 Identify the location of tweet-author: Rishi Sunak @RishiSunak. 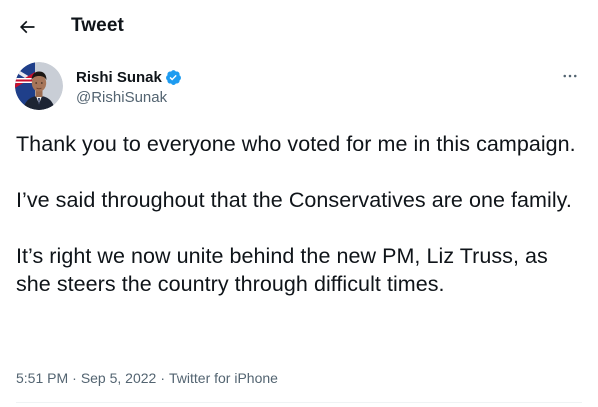
(300, 88).